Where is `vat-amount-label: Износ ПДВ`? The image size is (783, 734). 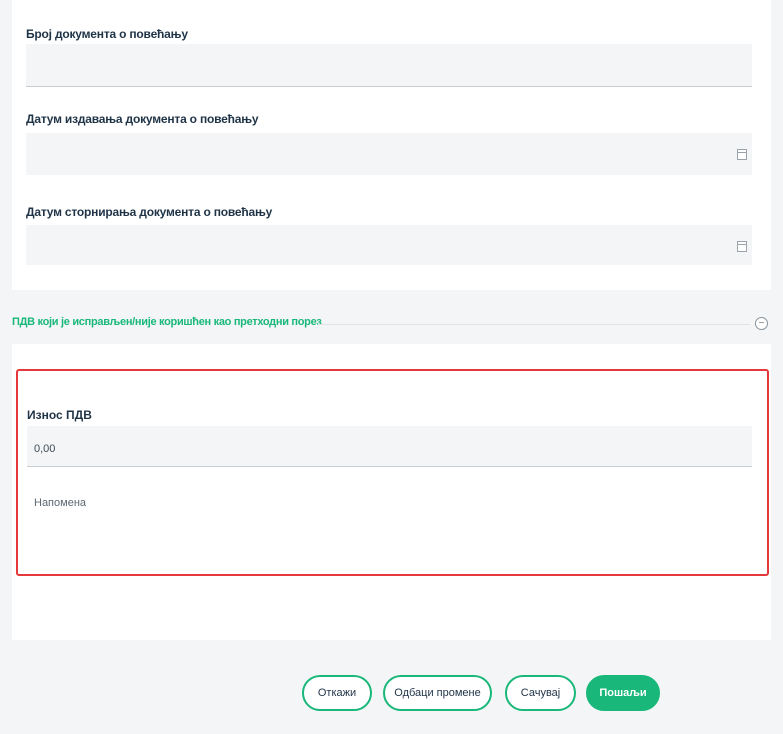
vat-amount-label: Износ ПДВ is located at coordinates (59, 415).